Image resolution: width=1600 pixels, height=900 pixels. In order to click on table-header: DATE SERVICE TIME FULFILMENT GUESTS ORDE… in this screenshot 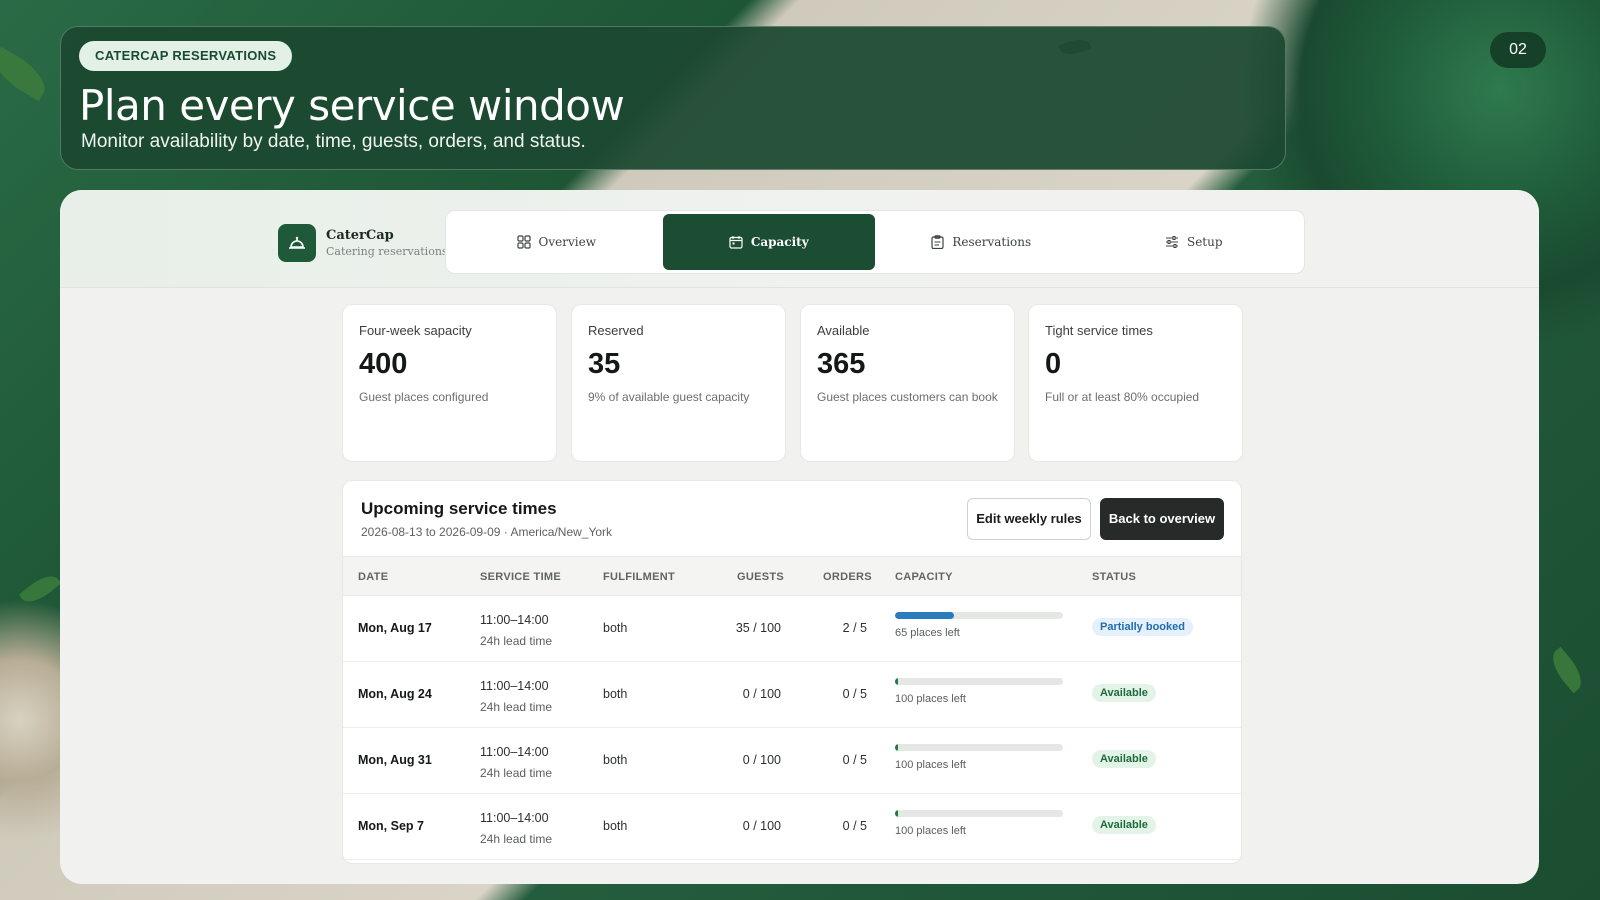, I will do `click(792, 576)`.